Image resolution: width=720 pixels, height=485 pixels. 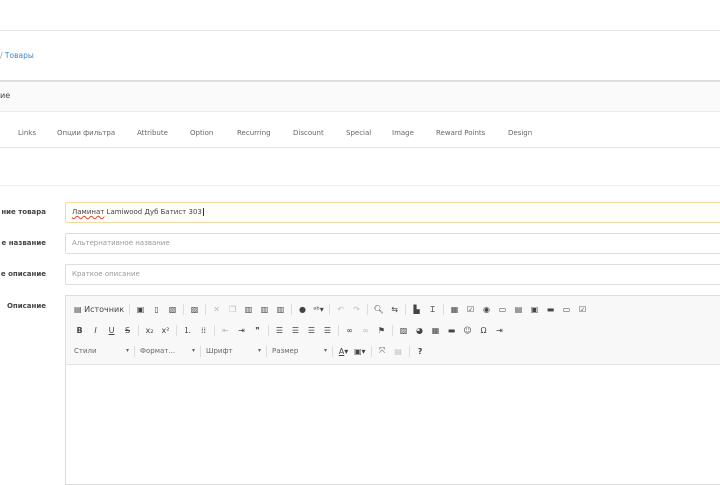 I want to click on unlink-icon: ∞, so click(x=365, y=330).